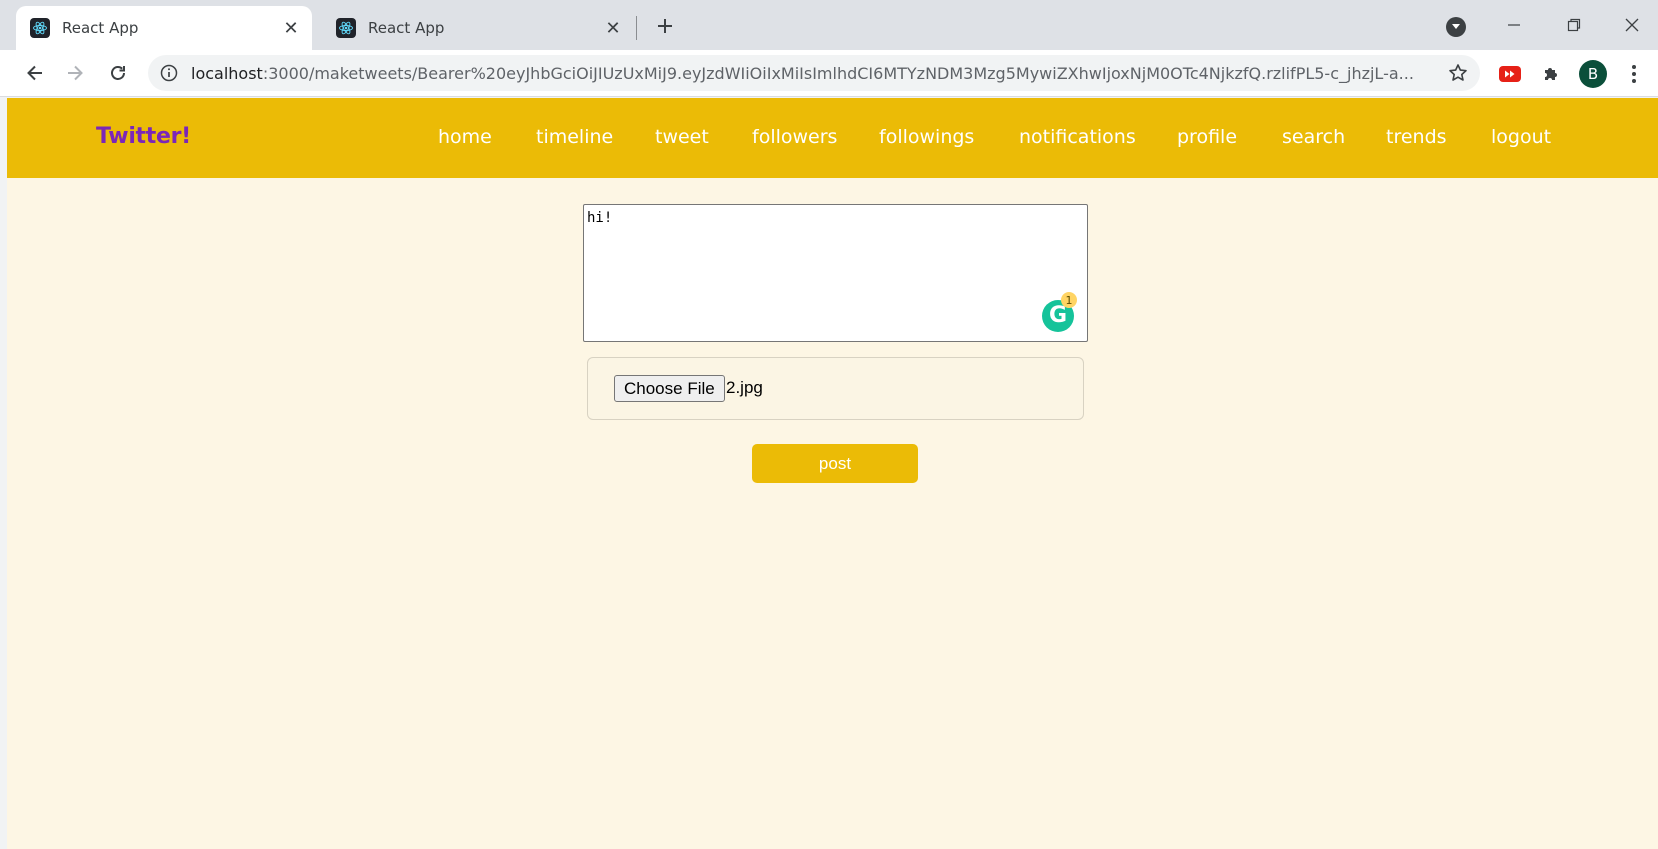 The height and width of the screenshot is (849, 1658). Describe the element at coordinates (1510, 74) in the screenshot. I see `youtube-extension-icon` at that location.